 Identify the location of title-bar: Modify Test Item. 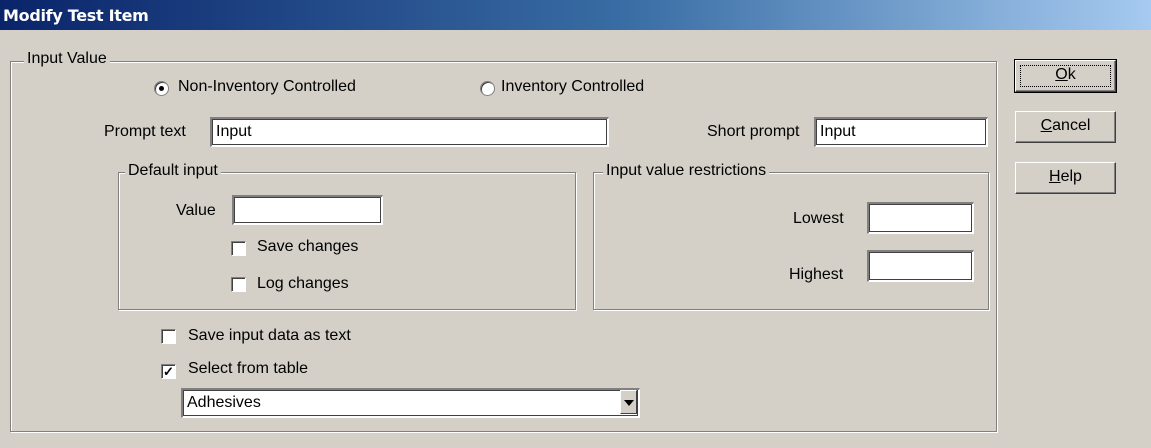
(575, 15).